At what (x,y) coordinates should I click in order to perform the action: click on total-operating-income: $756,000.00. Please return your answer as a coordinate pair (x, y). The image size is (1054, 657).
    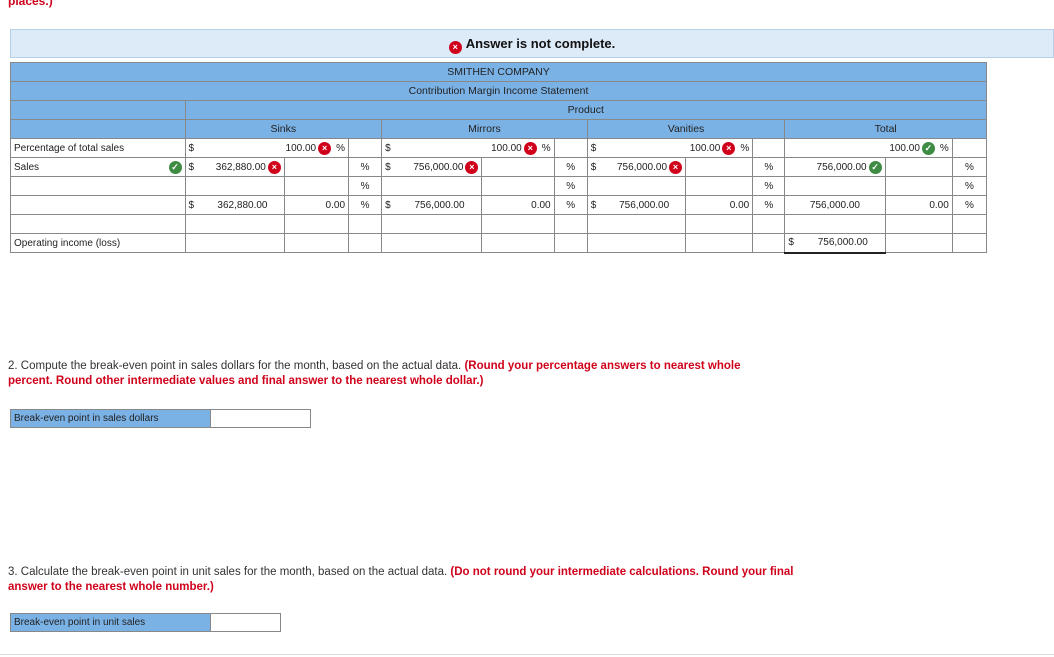
    Looking at the image, I should click on (835, 243).